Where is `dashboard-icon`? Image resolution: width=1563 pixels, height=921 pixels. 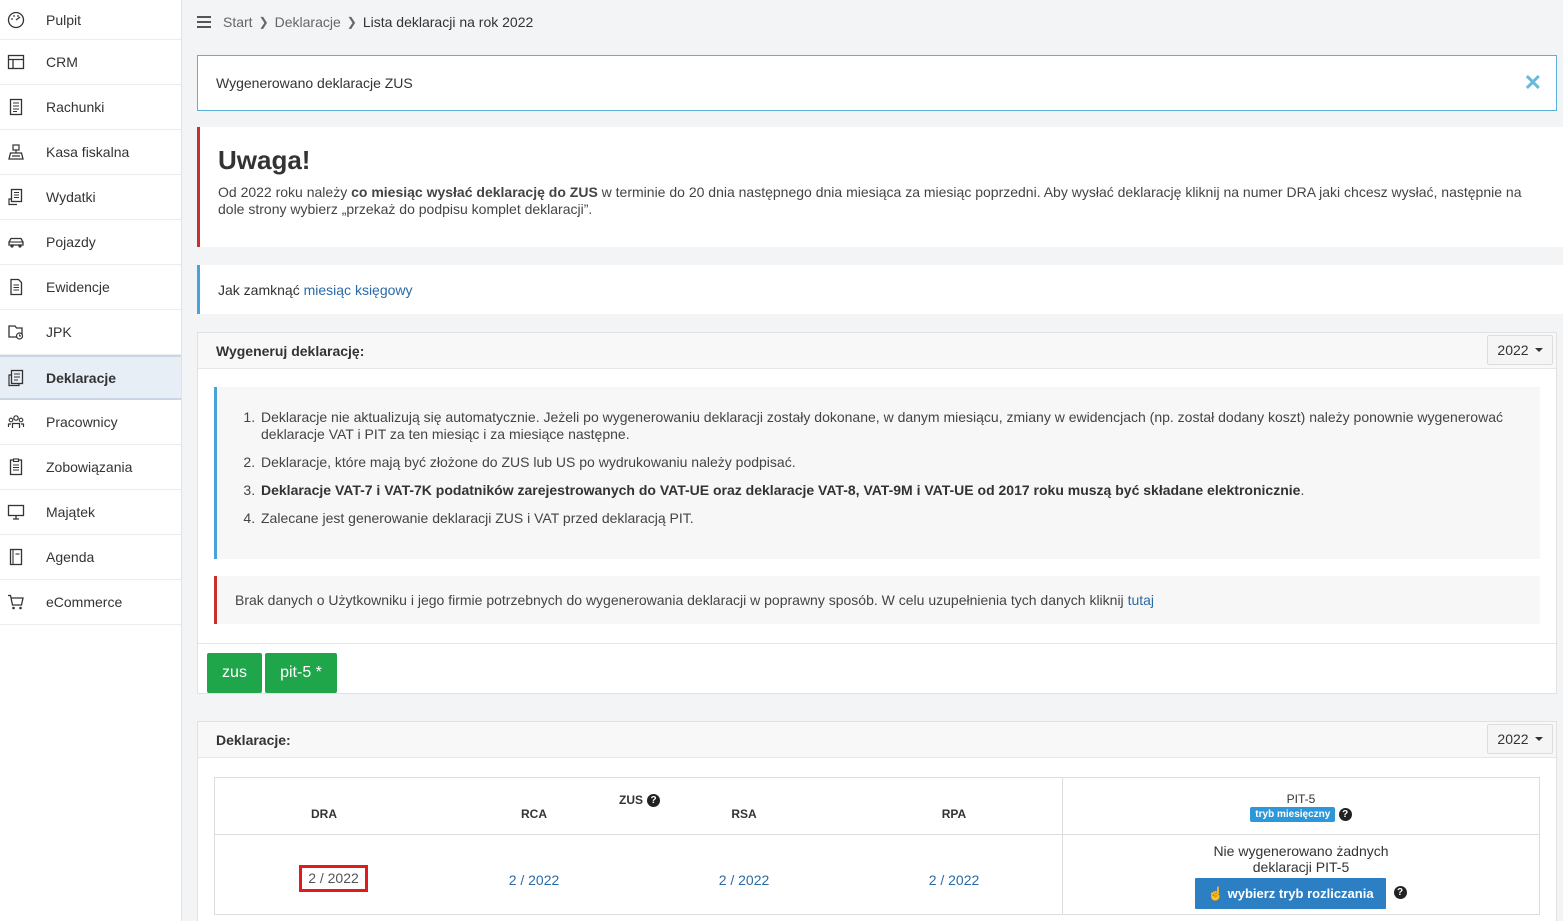 dashboard-icon is located at coordinates (23, 20).